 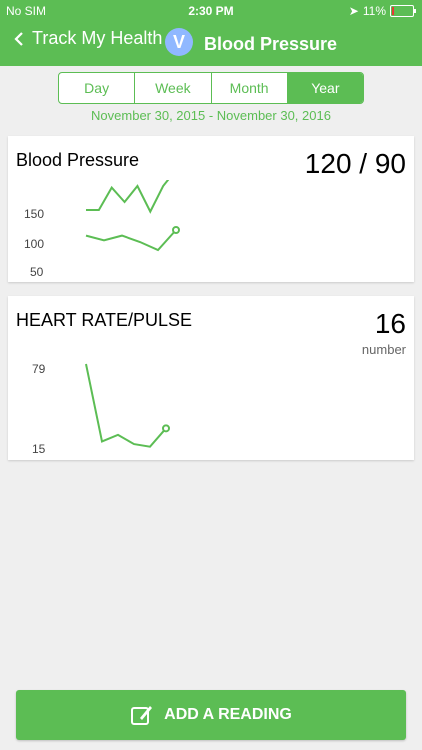 What do you see at coordinates (248, 88) in the screenshot?
I see `segment-month: Month` at bounding box center [248, 88].